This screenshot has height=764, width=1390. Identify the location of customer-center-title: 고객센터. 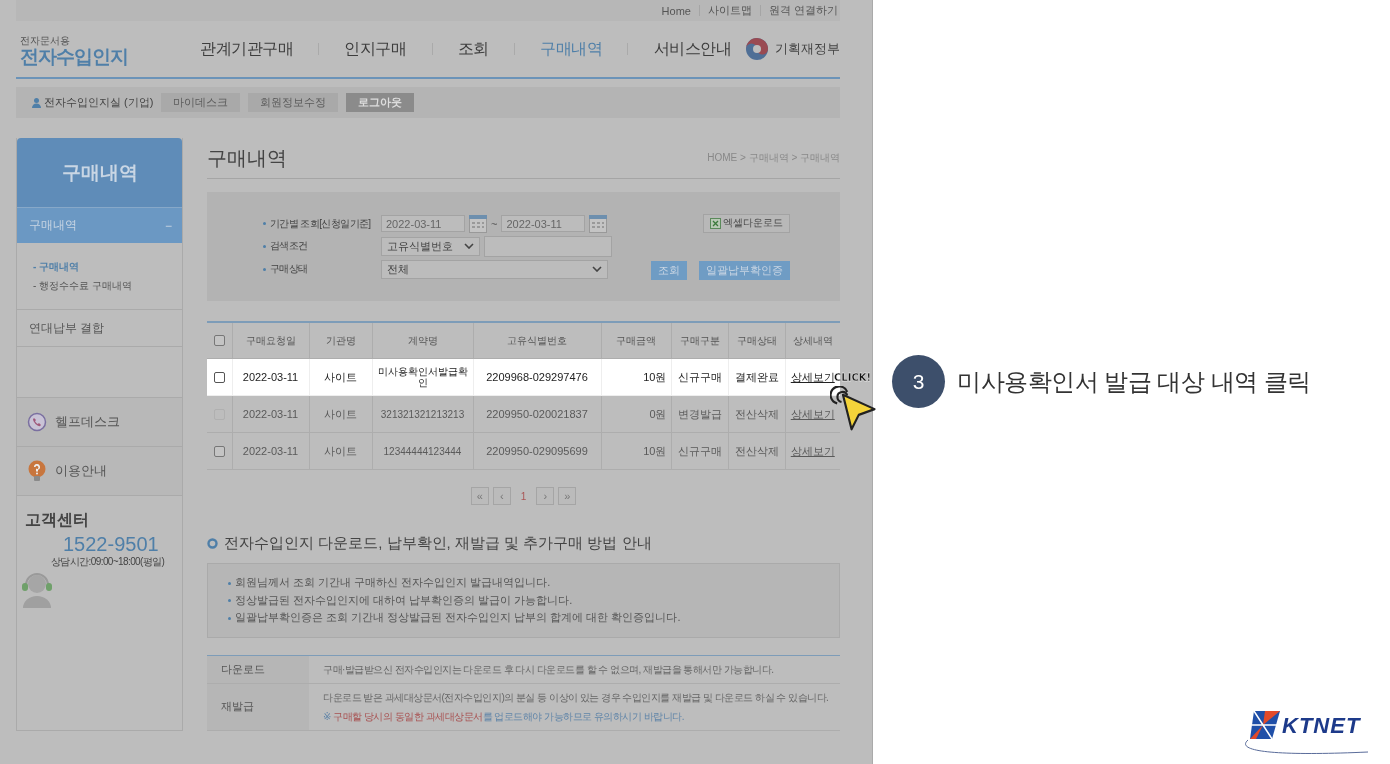
(57, 520).